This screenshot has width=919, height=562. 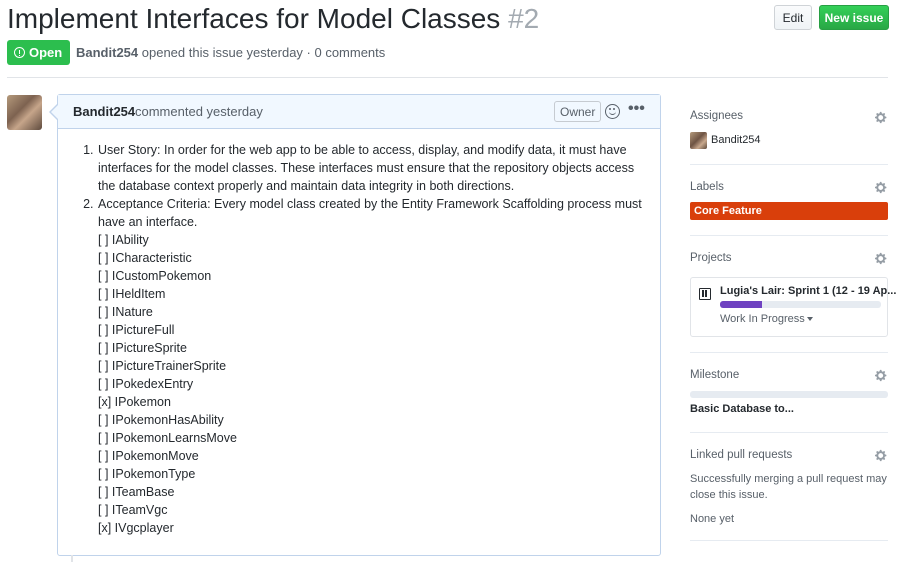 What do you see at coordinates (24, 112) in the screenshot?
I see `author-avatar` at bounding box center [24, 112].